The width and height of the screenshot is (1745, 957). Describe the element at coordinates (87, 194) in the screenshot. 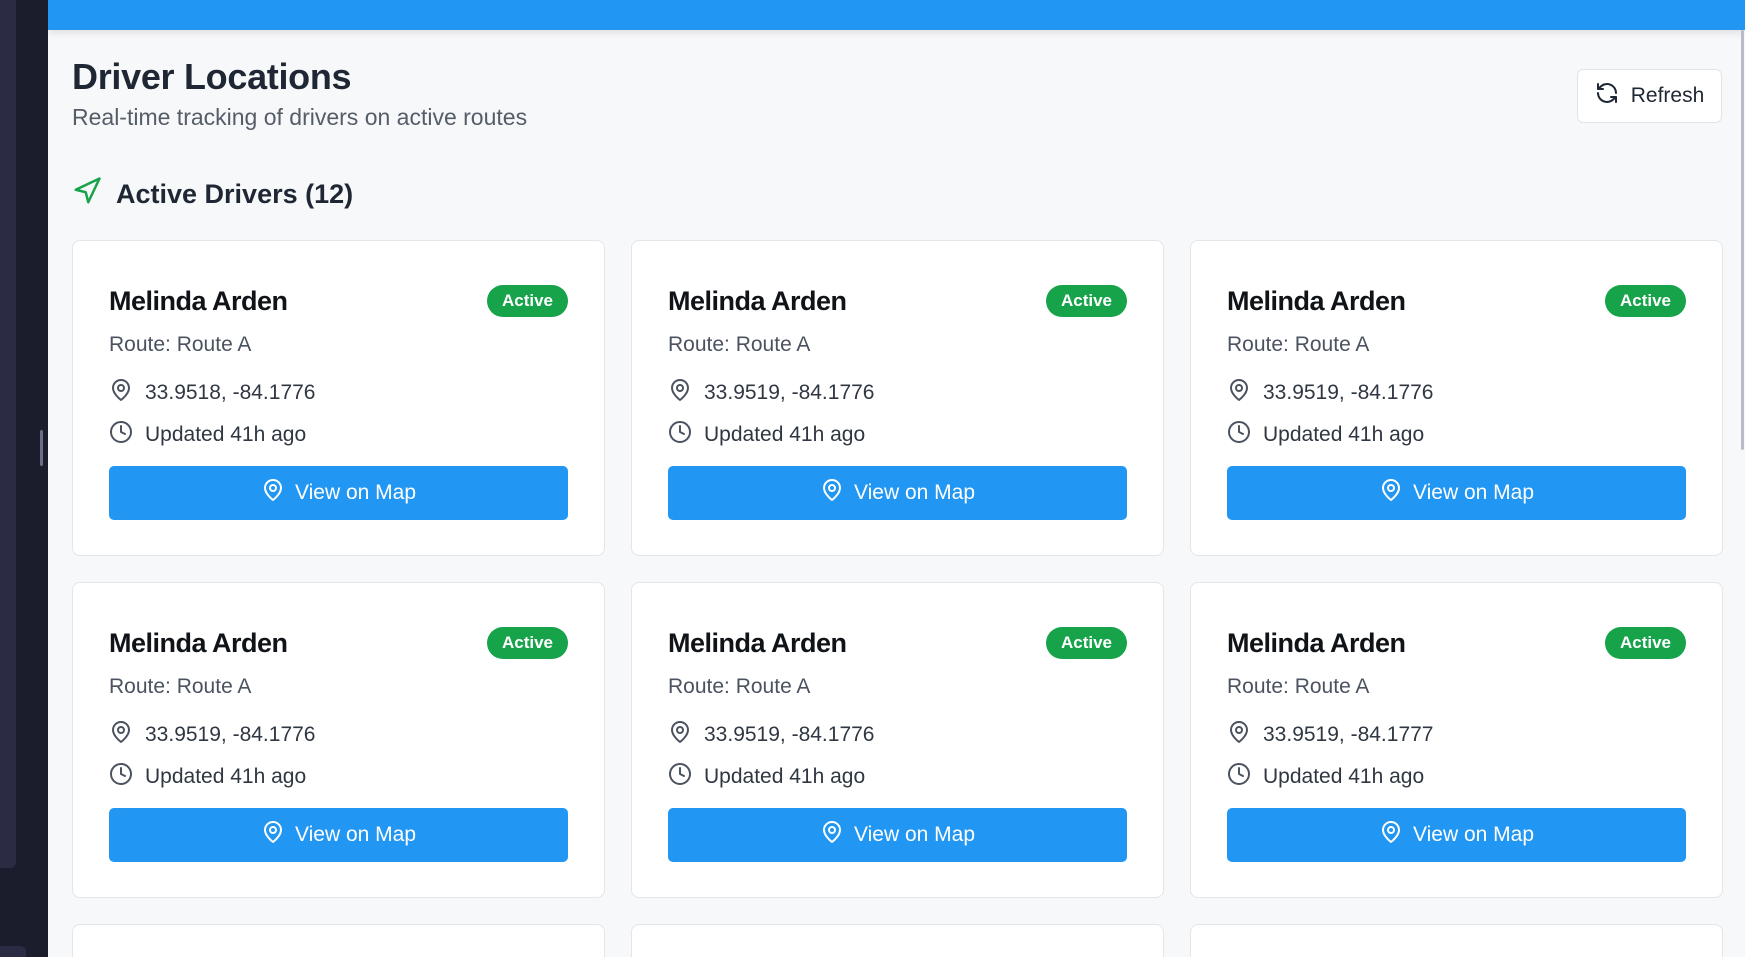

I see `navigation-arrow-icon` at that location.